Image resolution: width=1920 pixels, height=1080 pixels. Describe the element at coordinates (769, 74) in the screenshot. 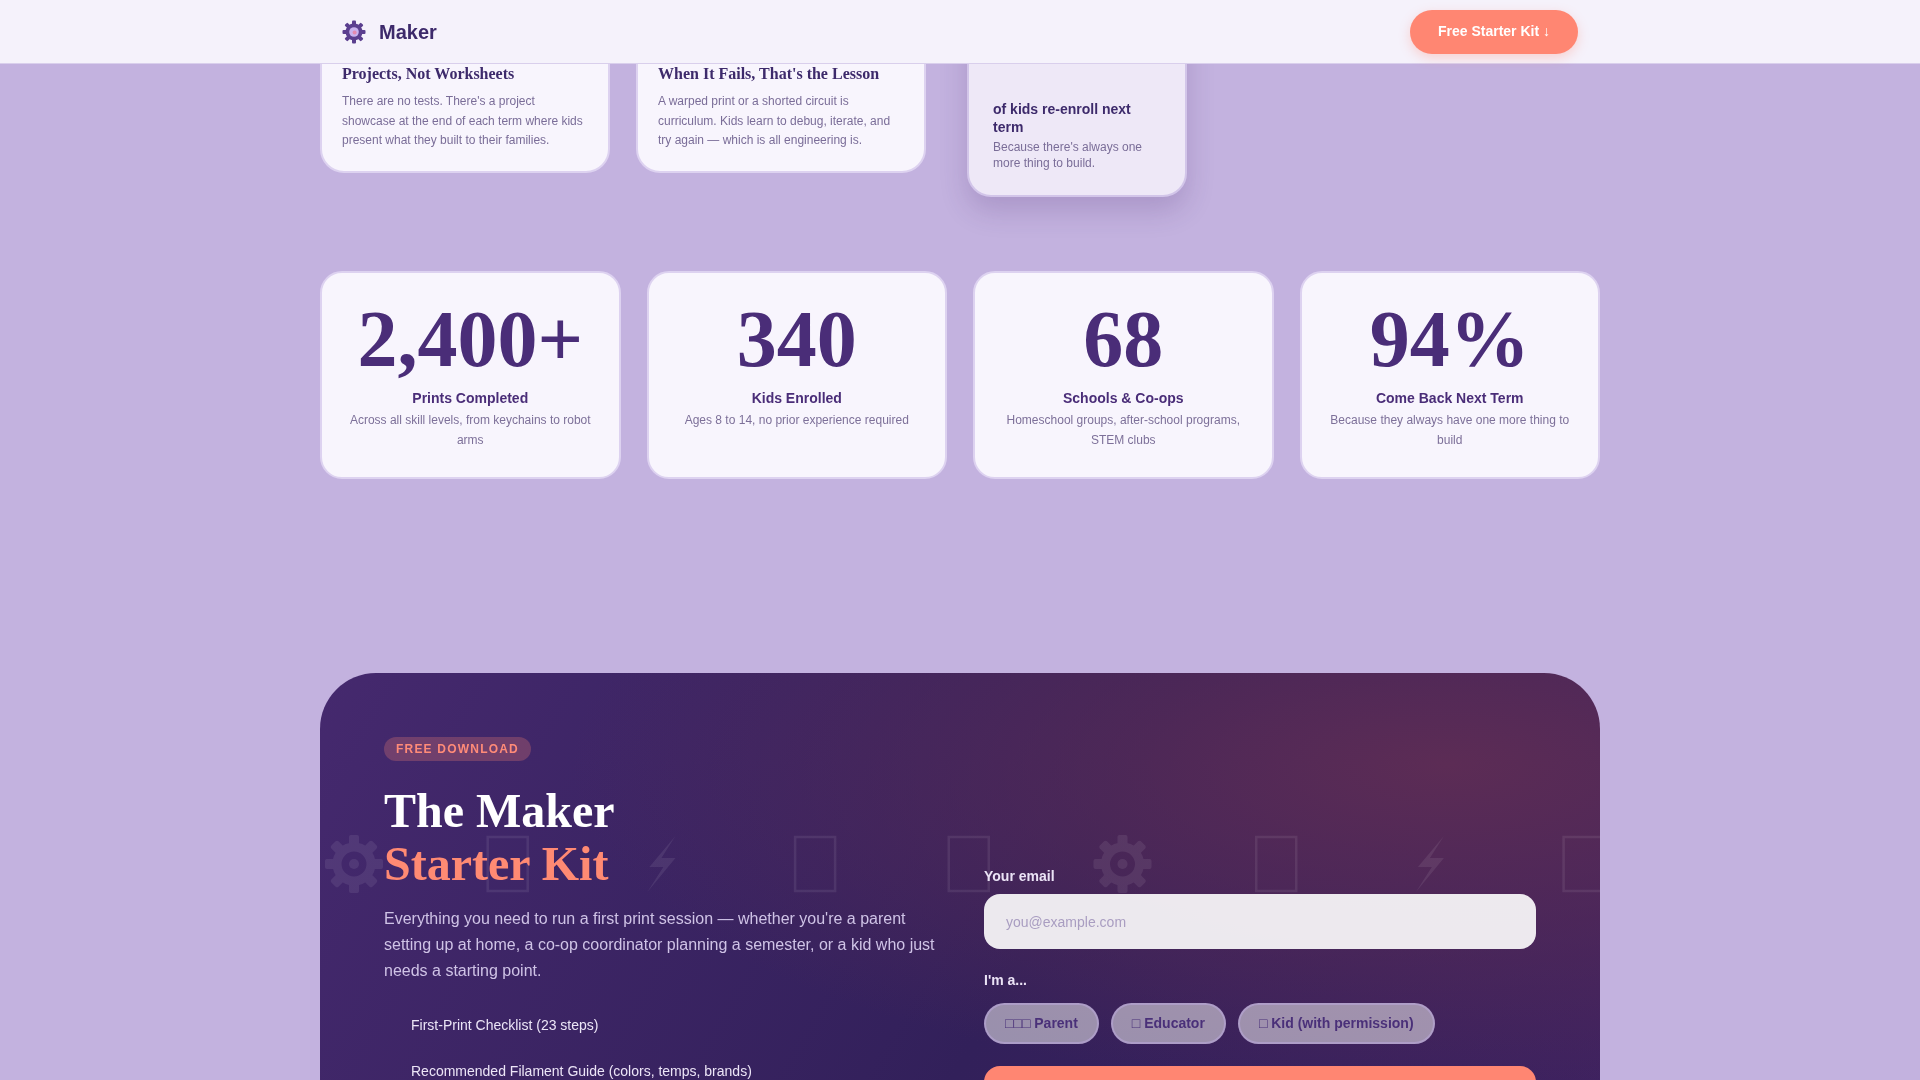

I see `card-title: When It Fails, That's the Lesson` at that location.